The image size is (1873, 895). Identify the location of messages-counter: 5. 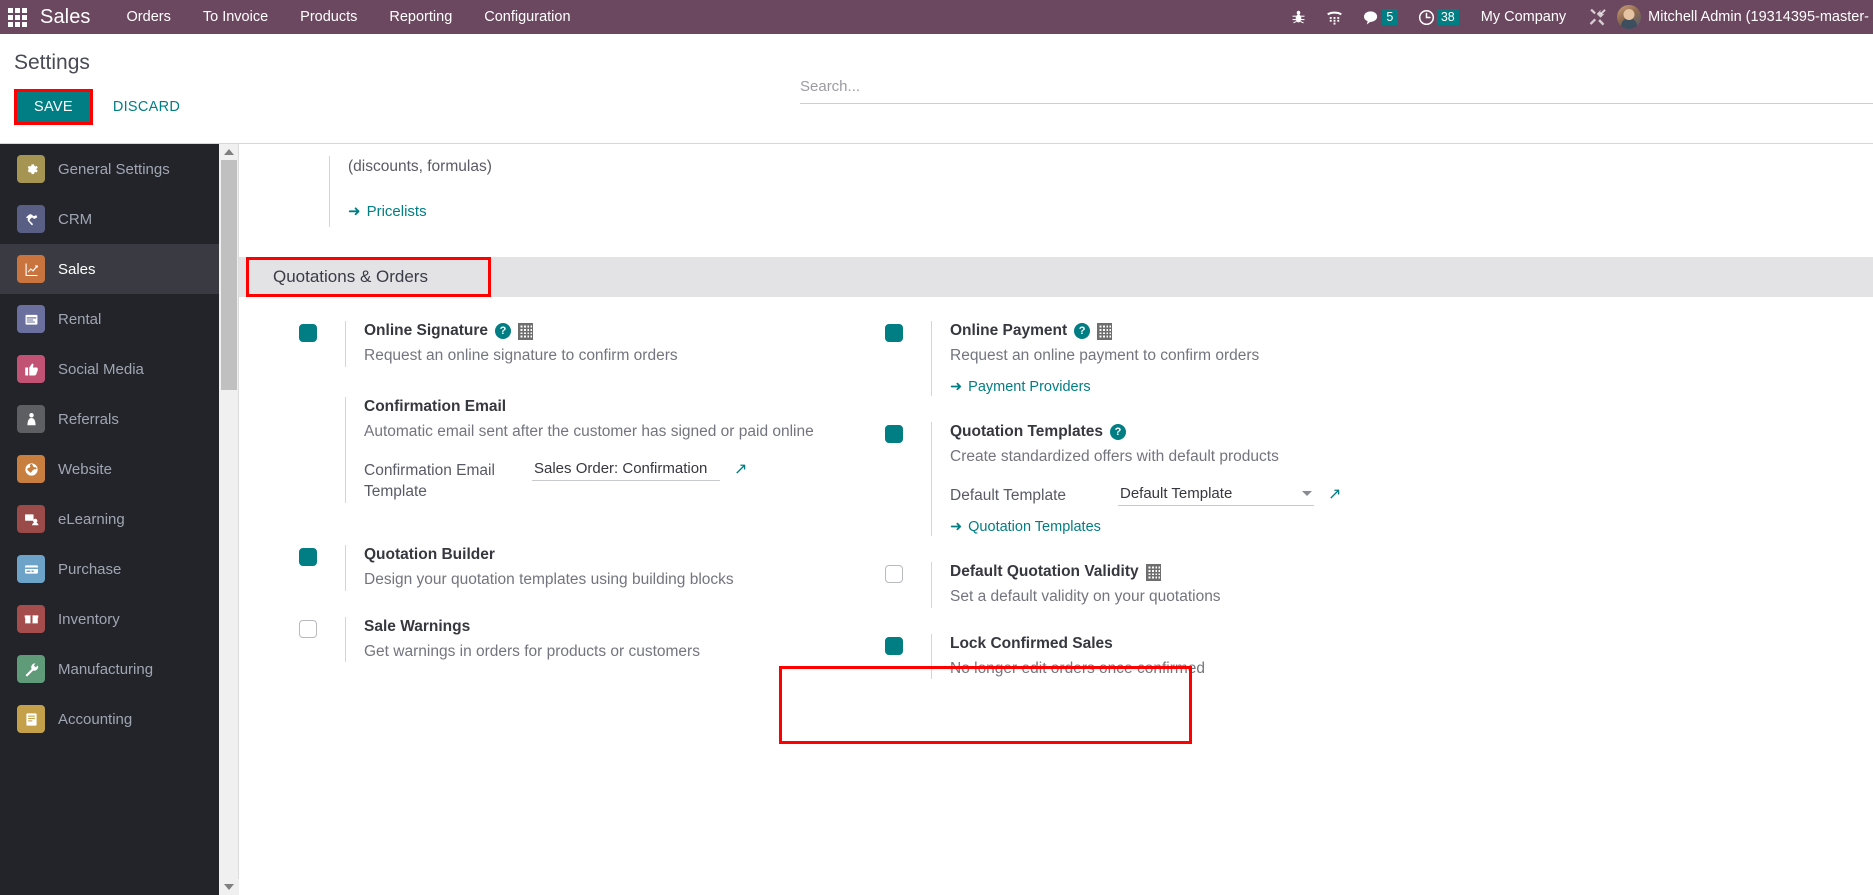
(1380, 17).